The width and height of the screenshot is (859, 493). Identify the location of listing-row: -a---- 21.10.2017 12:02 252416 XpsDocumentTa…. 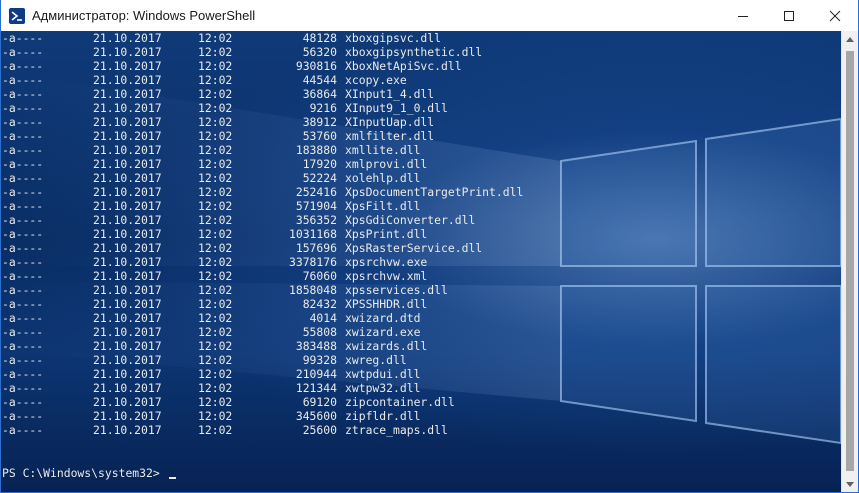
(421, 192).